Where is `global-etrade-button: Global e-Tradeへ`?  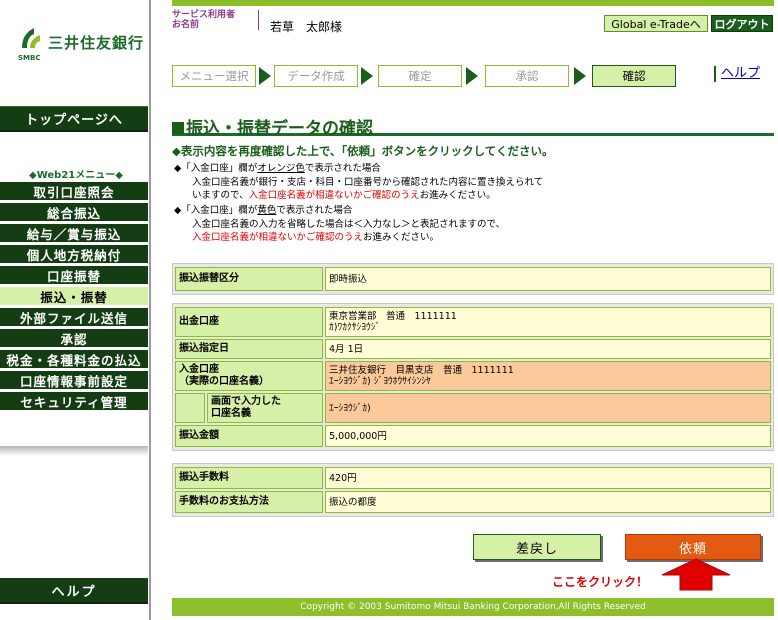
global-etrade-button: Global e-Tradeへ is located at coordinates (656, 23).